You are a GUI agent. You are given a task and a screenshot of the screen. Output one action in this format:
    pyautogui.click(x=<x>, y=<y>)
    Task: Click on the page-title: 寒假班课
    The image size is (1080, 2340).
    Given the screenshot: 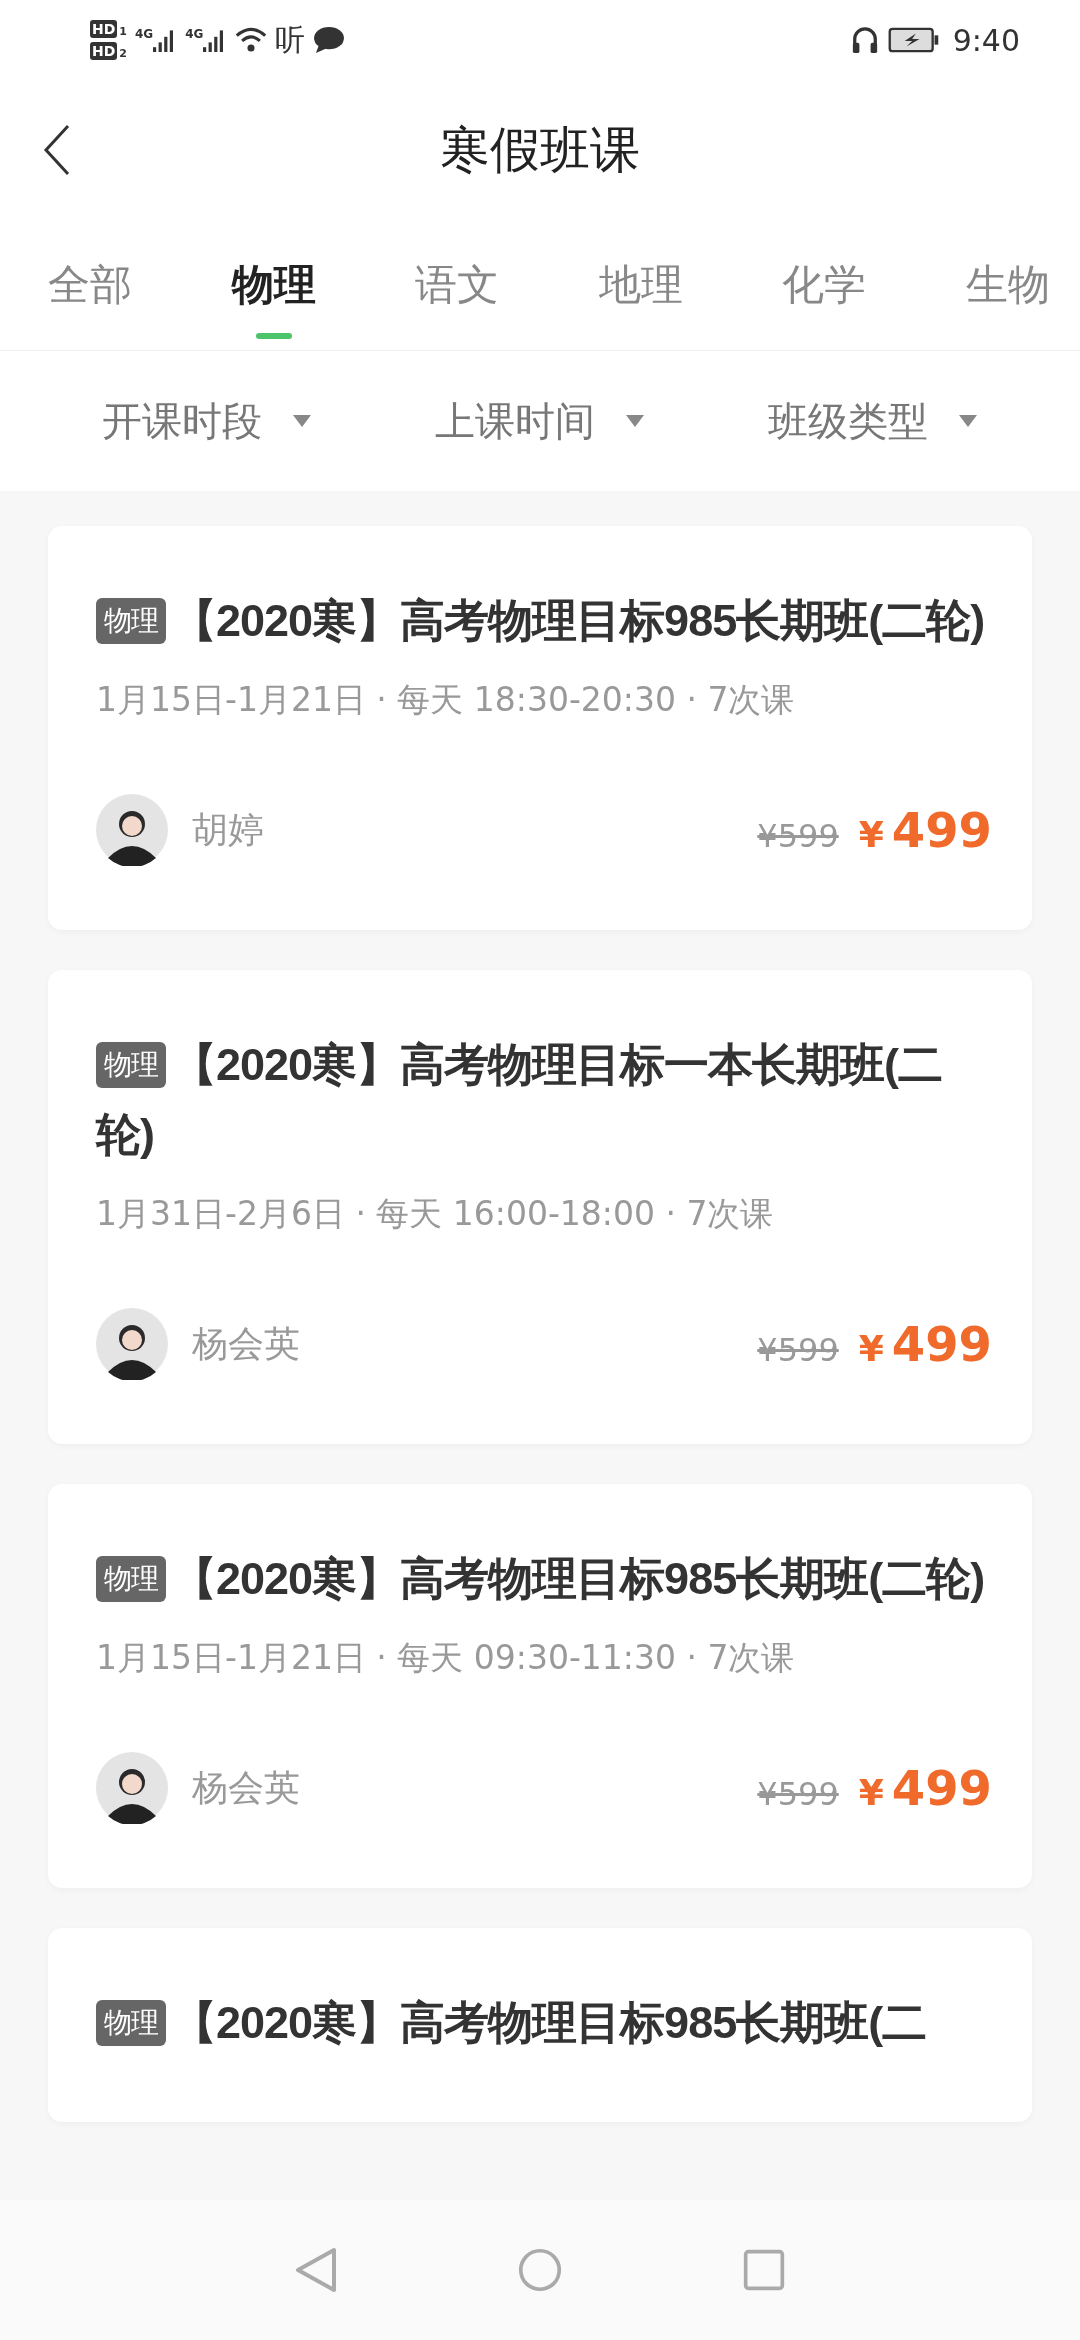 What is the action you would take?
    pyautogui.click(x=540, y=150)
    